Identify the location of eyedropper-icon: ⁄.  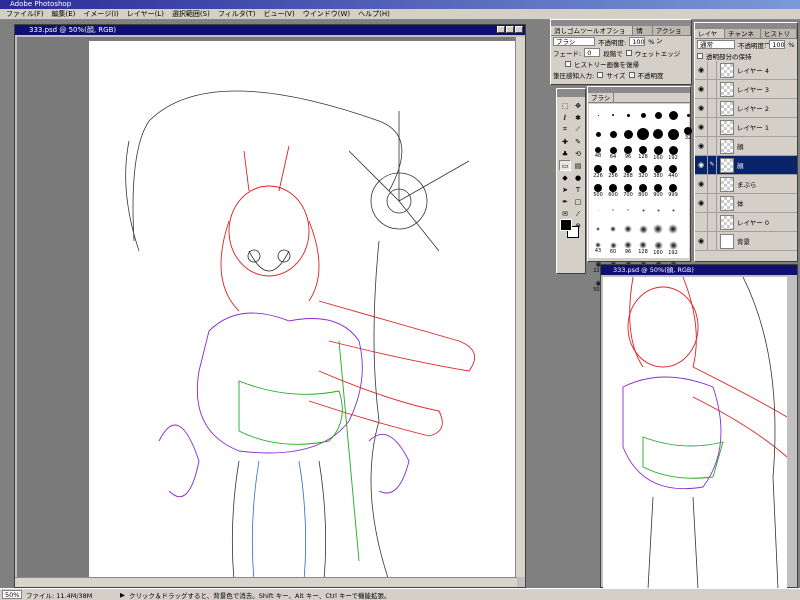
(578, 213).